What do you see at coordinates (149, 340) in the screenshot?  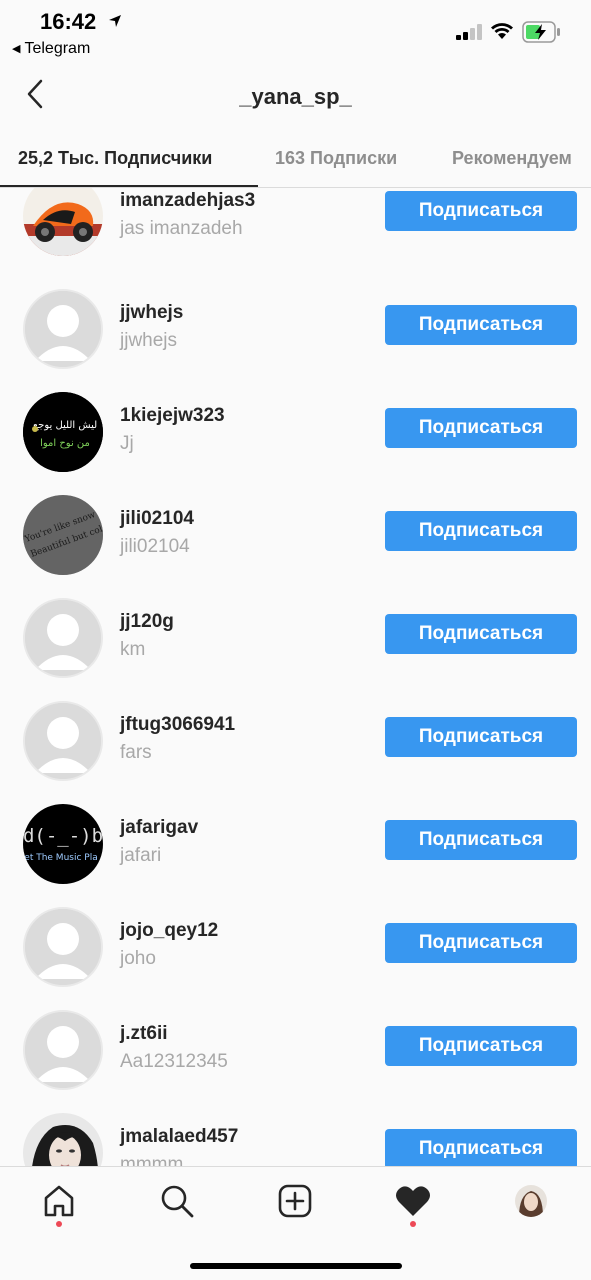 I see `full-name: jjwhejs` at bounding box center [149, 340].